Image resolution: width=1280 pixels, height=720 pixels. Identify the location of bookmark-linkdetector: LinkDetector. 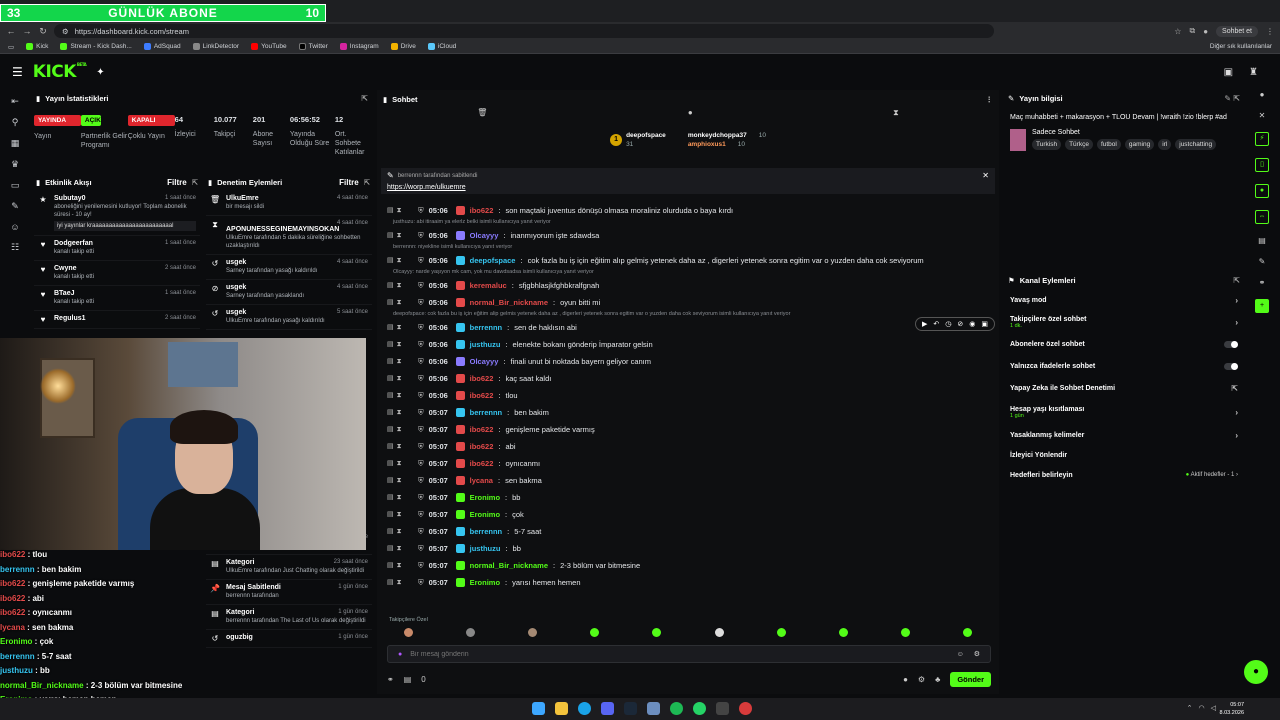
(215, 46).